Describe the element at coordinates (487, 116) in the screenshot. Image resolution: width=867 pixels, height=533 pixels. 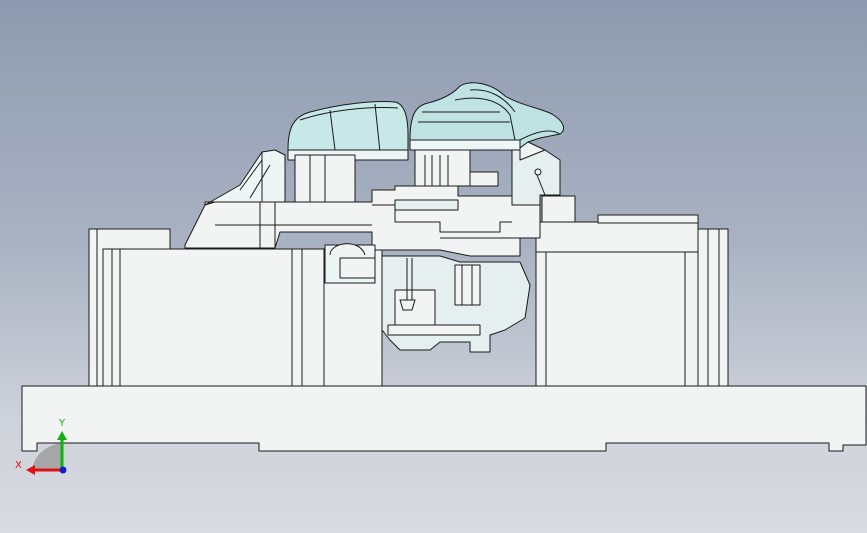
I see `upper-hood-right` at that location.